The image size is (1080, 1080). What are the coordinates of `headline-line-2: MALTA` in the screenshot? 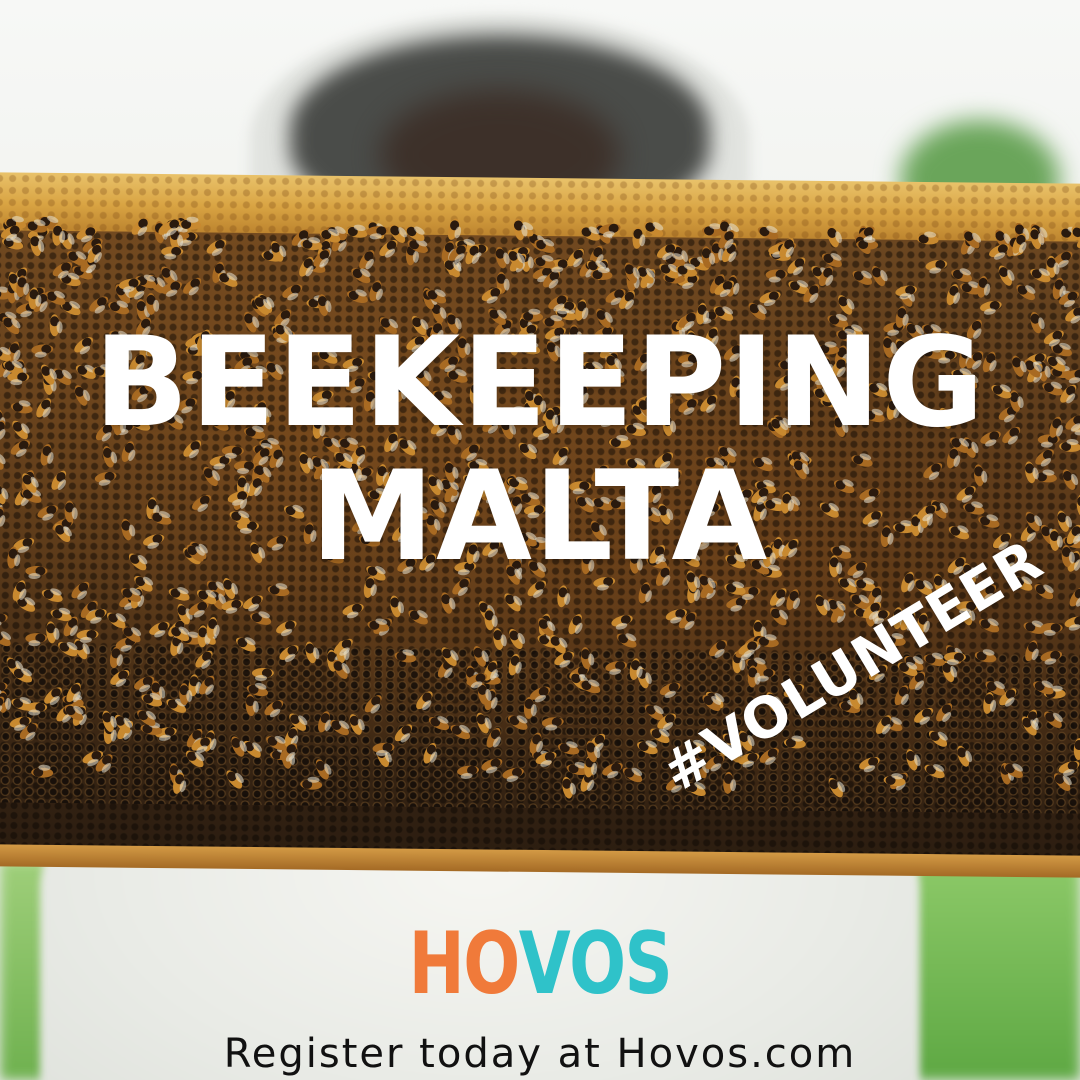 It's located at (540, 517).